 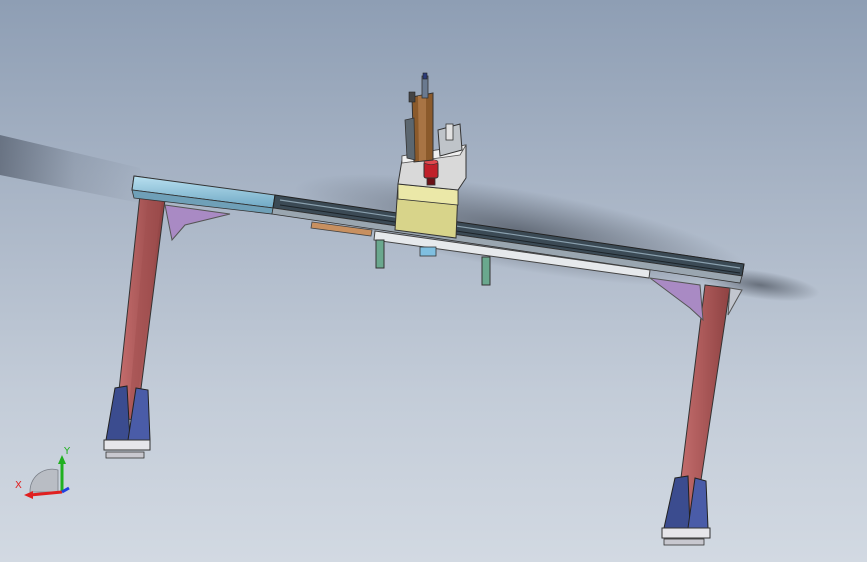 I want to click on right-gusset, so click(x=676, y=299).